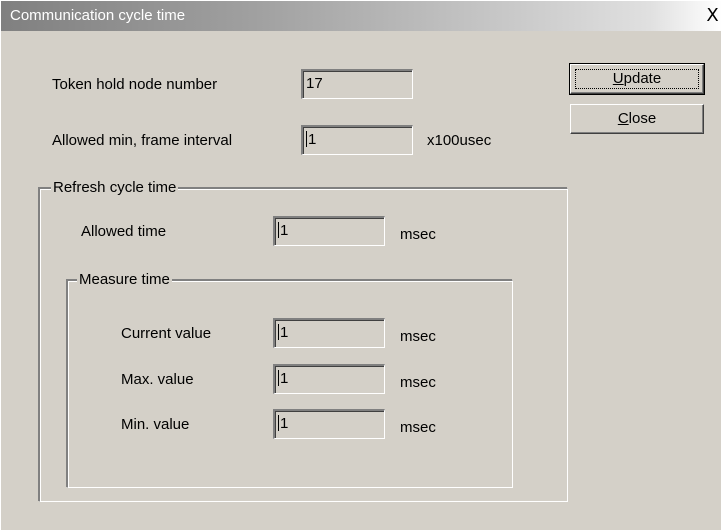 This screenshot has width=721, height=530. I want to click on frame-interval-unit: x100usec, so click(459, 140).